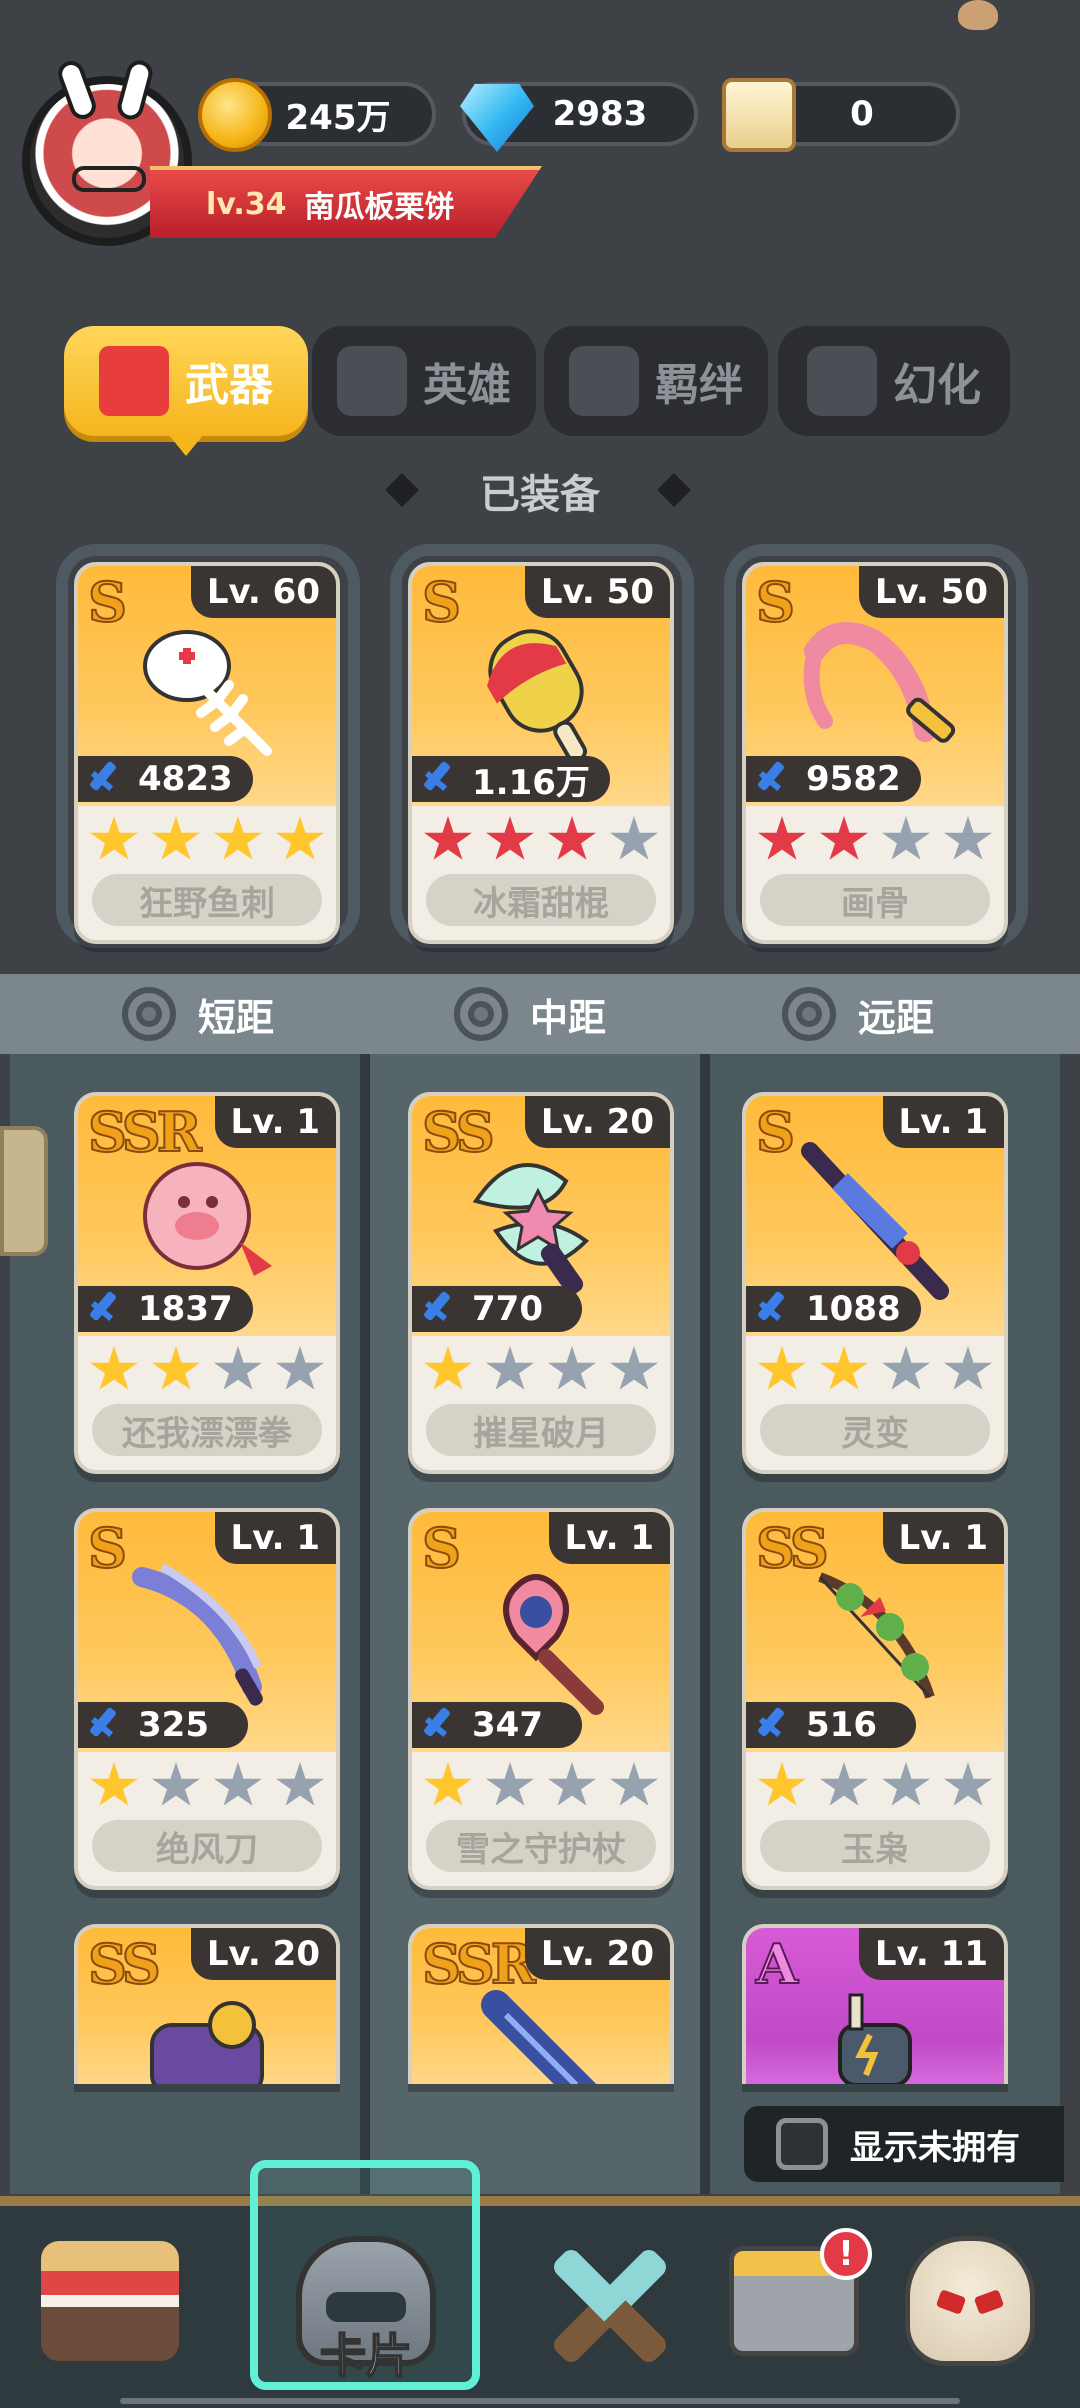 The width and height of the screenshot is (1080, 2408). What do you see at coordinates (149, 1014) in the screenshot?
I see `target-ring-icon` at bounding box center [149, 1014].